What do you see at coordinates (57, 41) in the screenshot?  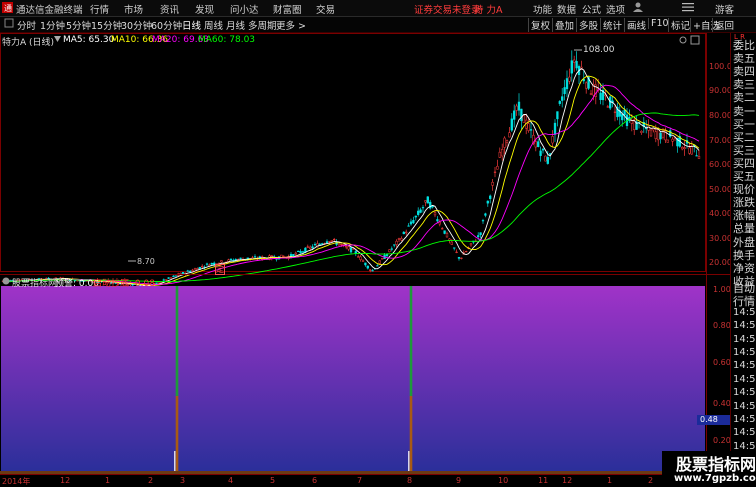 I see `ma-settings-icon` at bounding box center [57, 41].